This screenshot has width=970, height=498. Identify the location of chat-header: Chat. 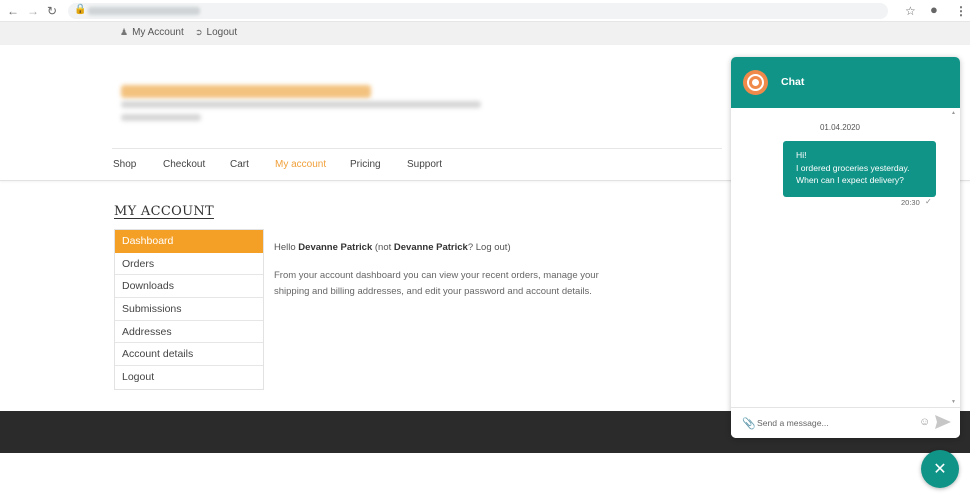
(845, 82).